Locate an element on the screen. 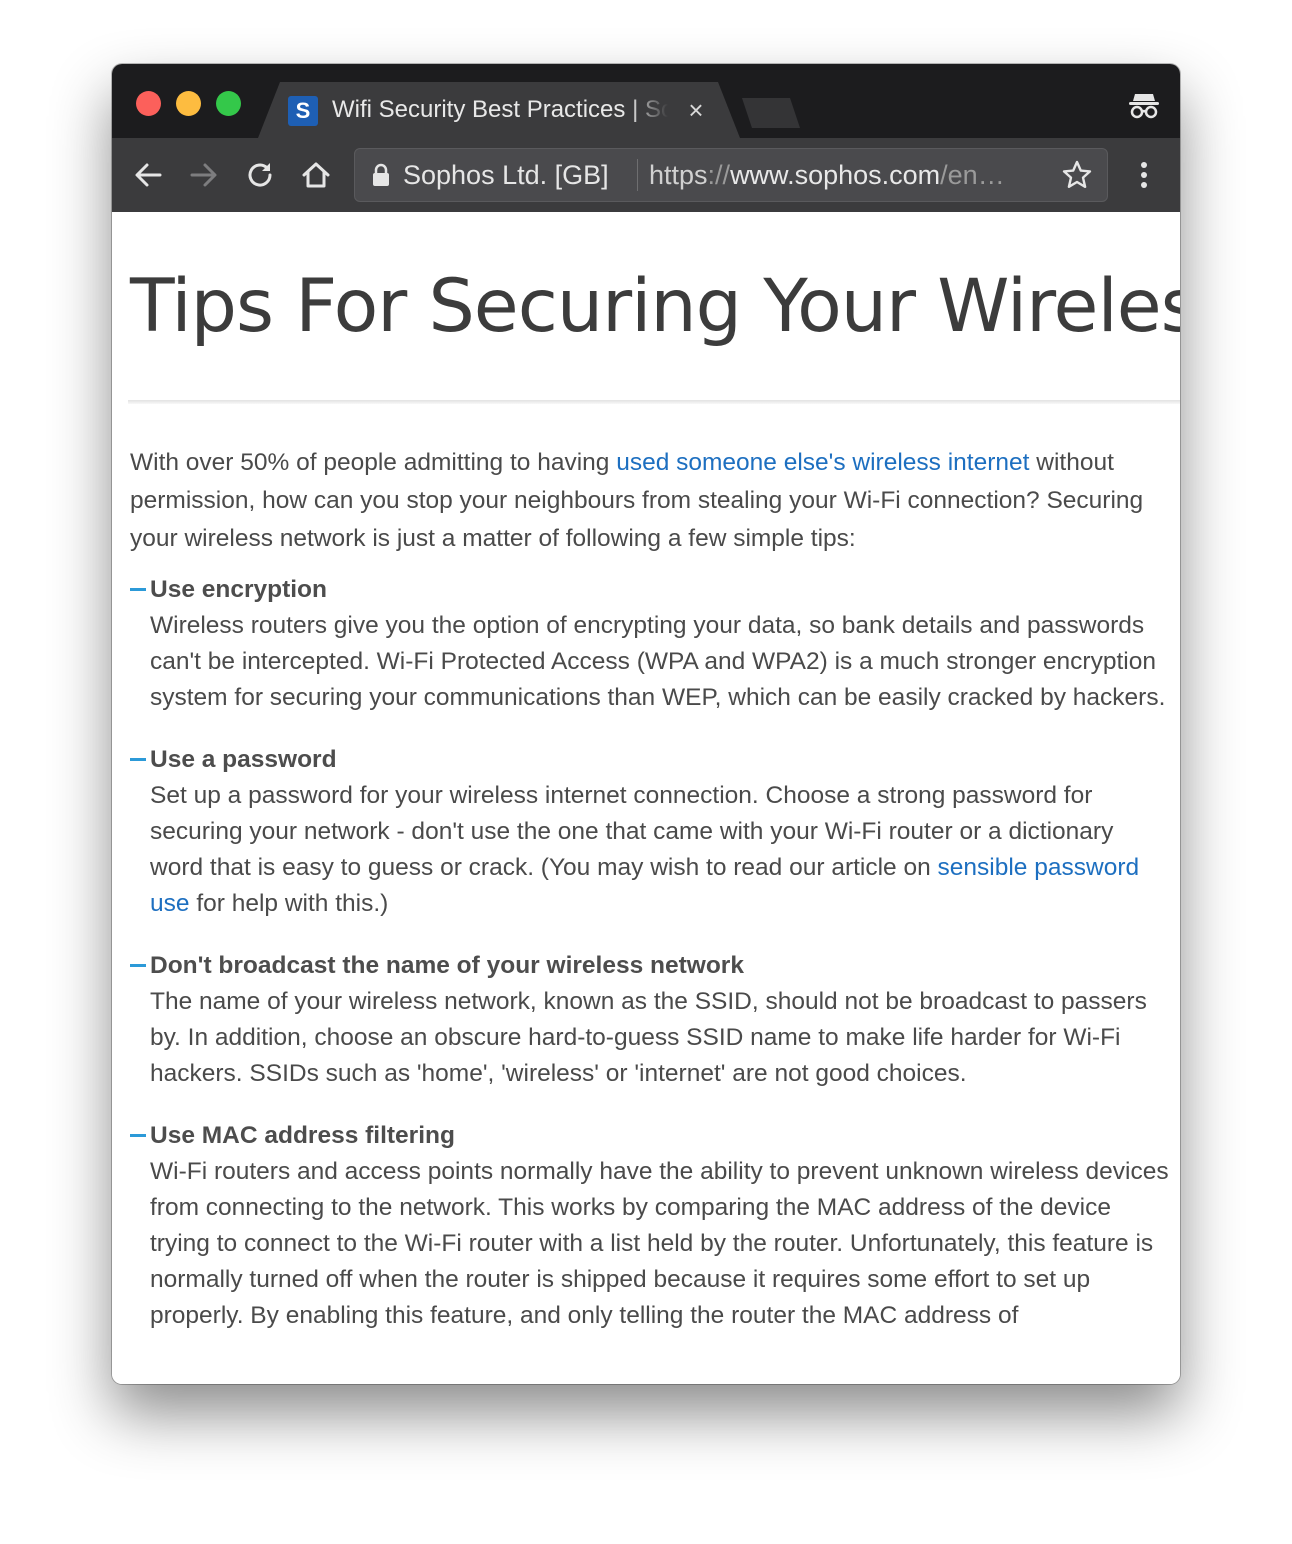 This screenshot has height=1544, width=1292. tab-title: Wifi Security Best Practices | Sophos is located at coordinates (502, 109).